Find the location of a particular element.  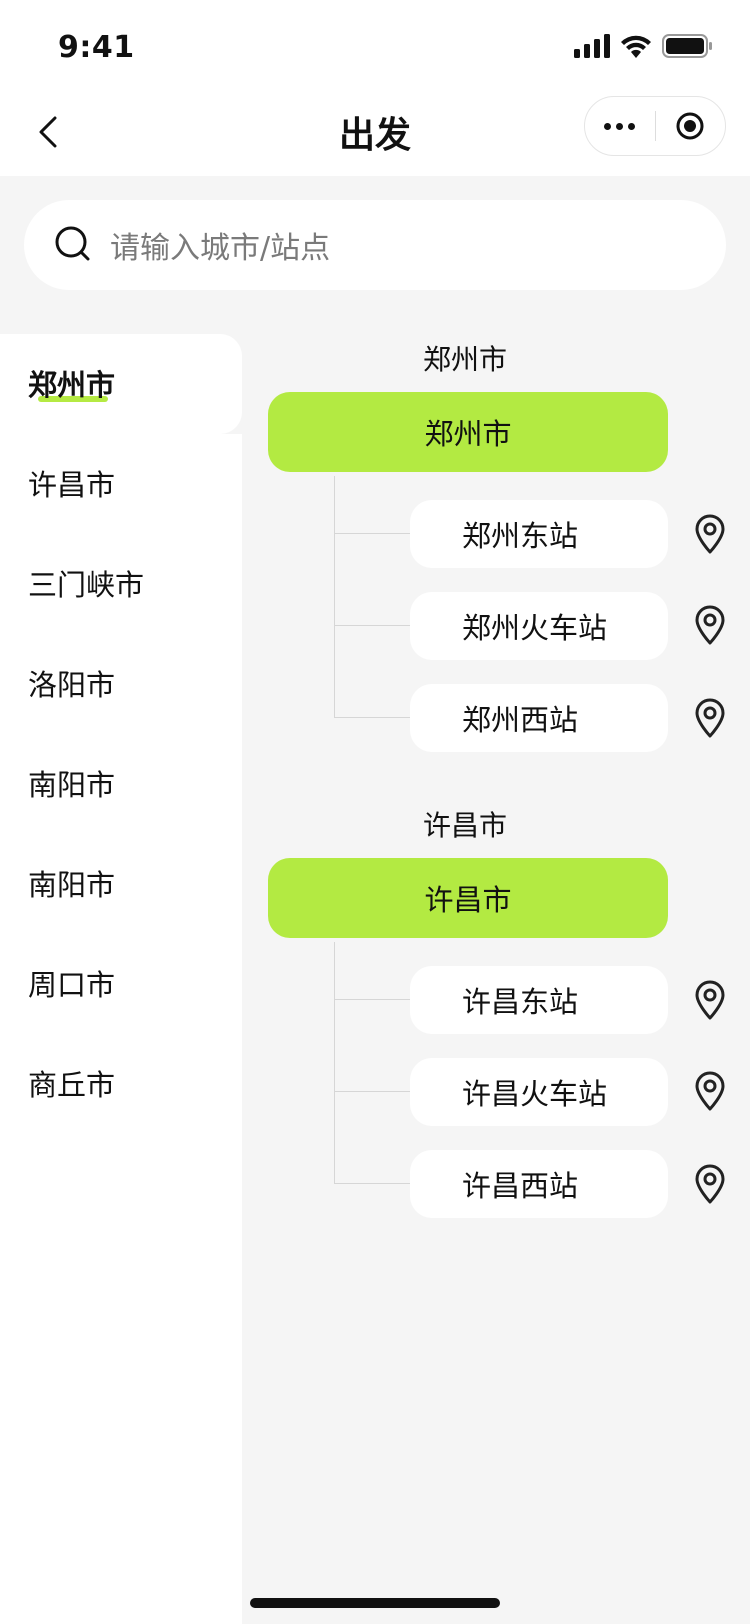

section-title: 郑州市 is located at coordinates (464, 359).